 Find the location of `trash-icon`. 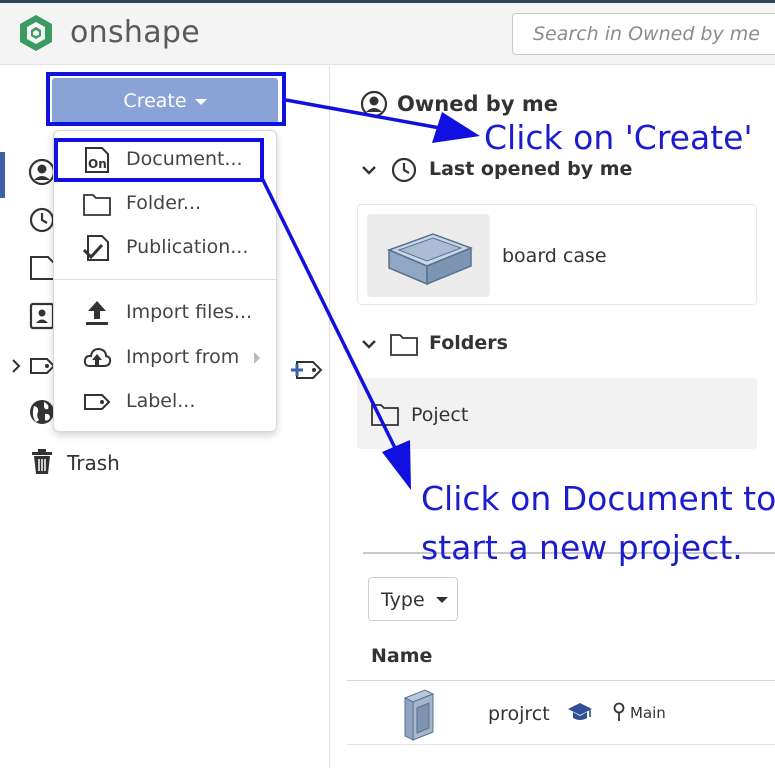

trash-icon is located at coordinates (42, 462).